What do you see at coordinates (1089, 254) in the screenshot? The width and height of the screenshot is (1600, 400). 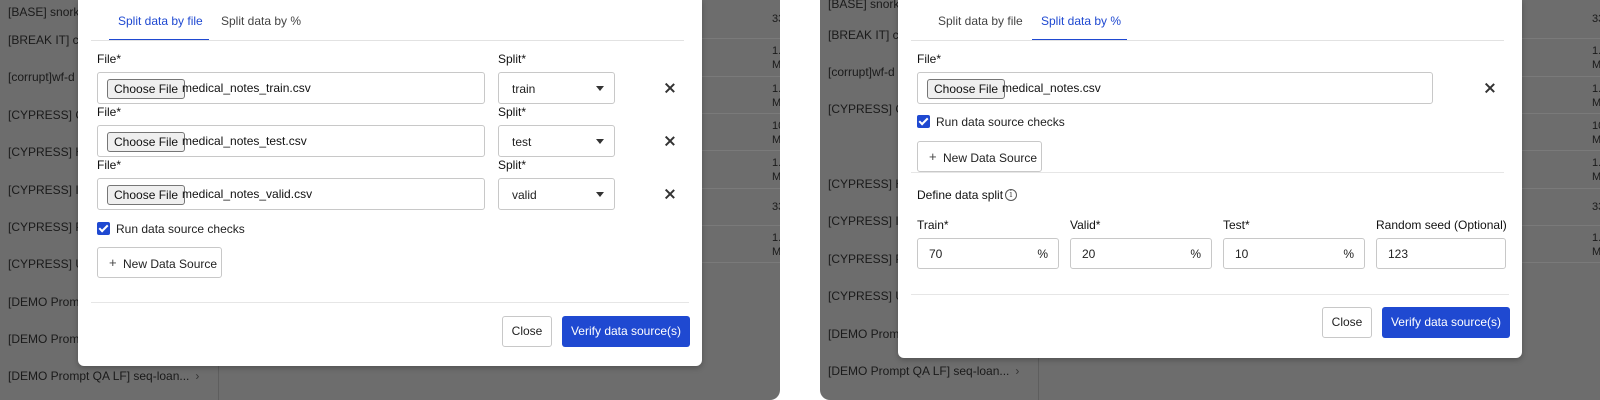 I see `valid-percent-value: 20` at bounding box center [1089, 254].